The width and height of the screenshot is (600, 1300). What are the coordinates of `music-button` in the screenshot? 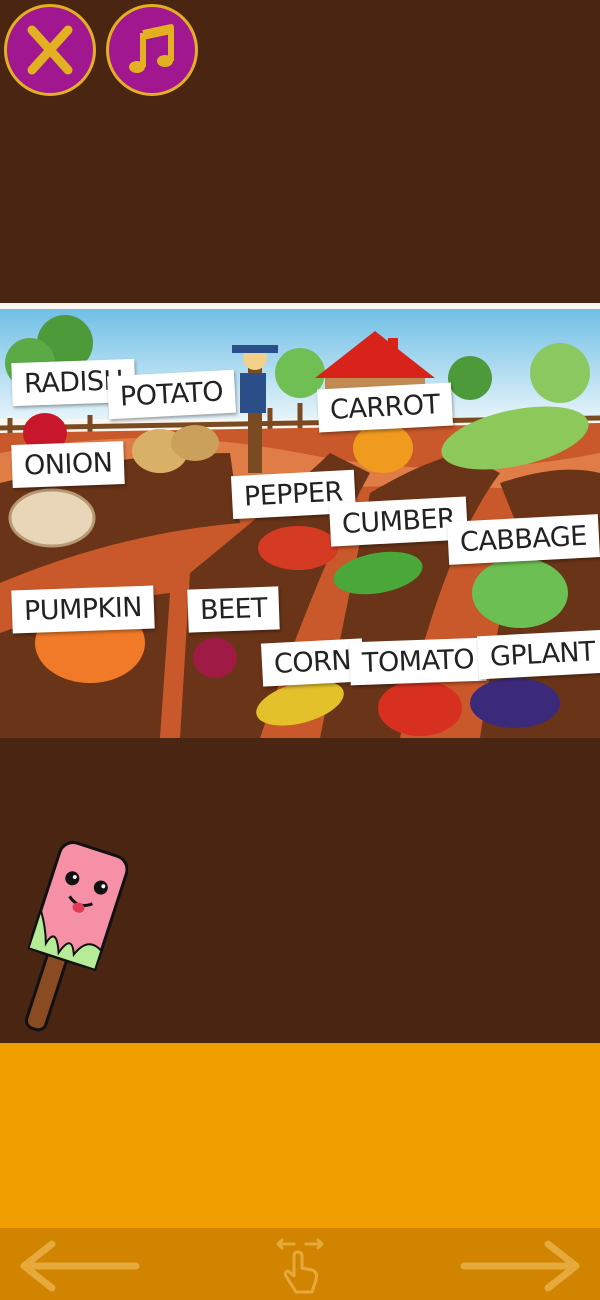 It's located at (152, 50).